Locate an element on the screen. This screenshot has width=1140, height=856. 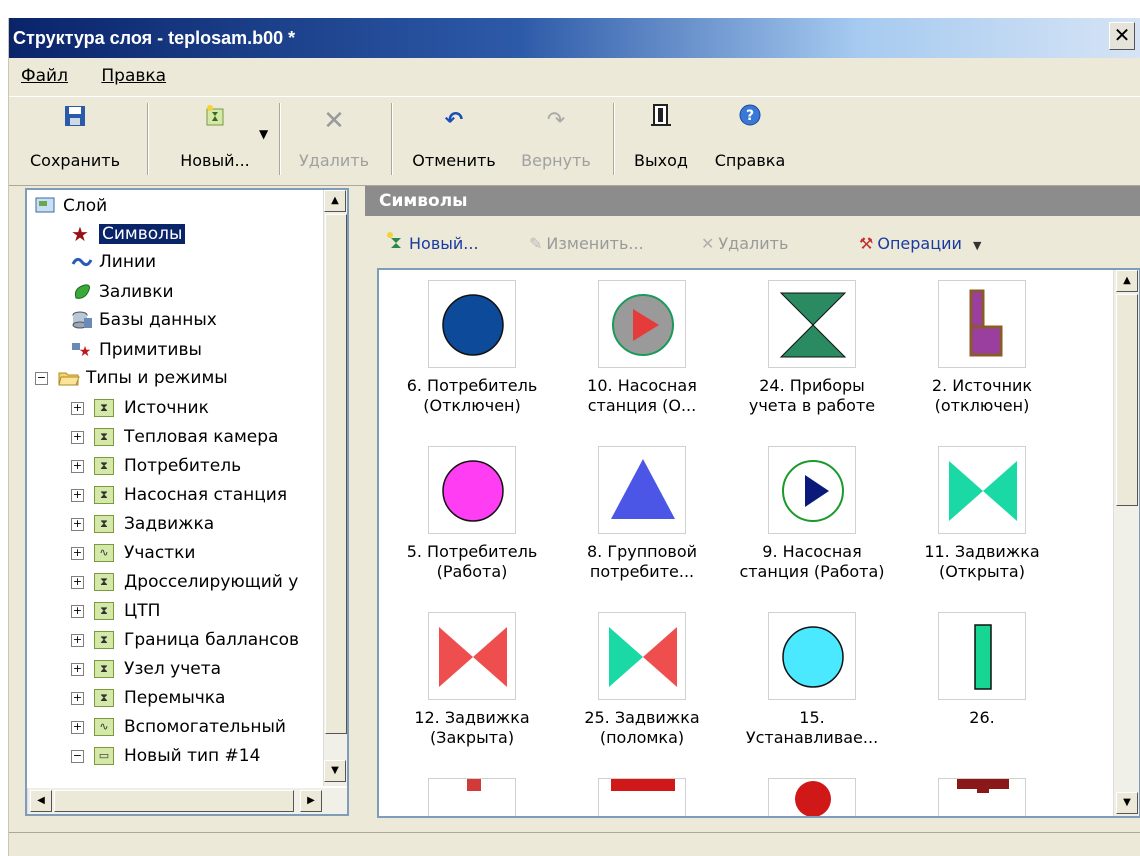
symbol-item: 2. Источник (отключен) is located at coordinates (982, 348).